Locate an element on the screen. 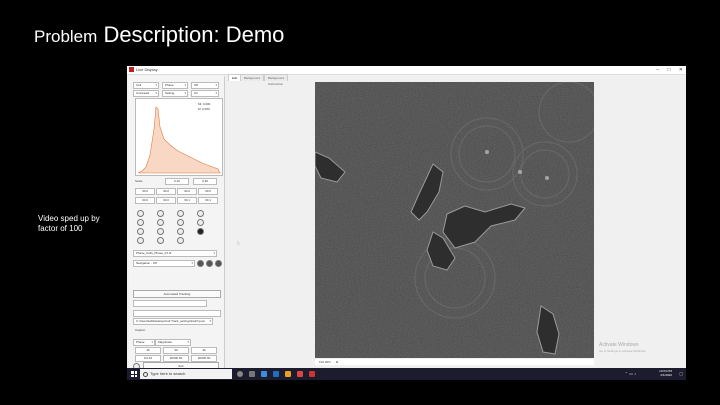 The height and width of the screenshot is (405, 720). navigation-select: Navigation - Off is located at coordinates (164, 263).